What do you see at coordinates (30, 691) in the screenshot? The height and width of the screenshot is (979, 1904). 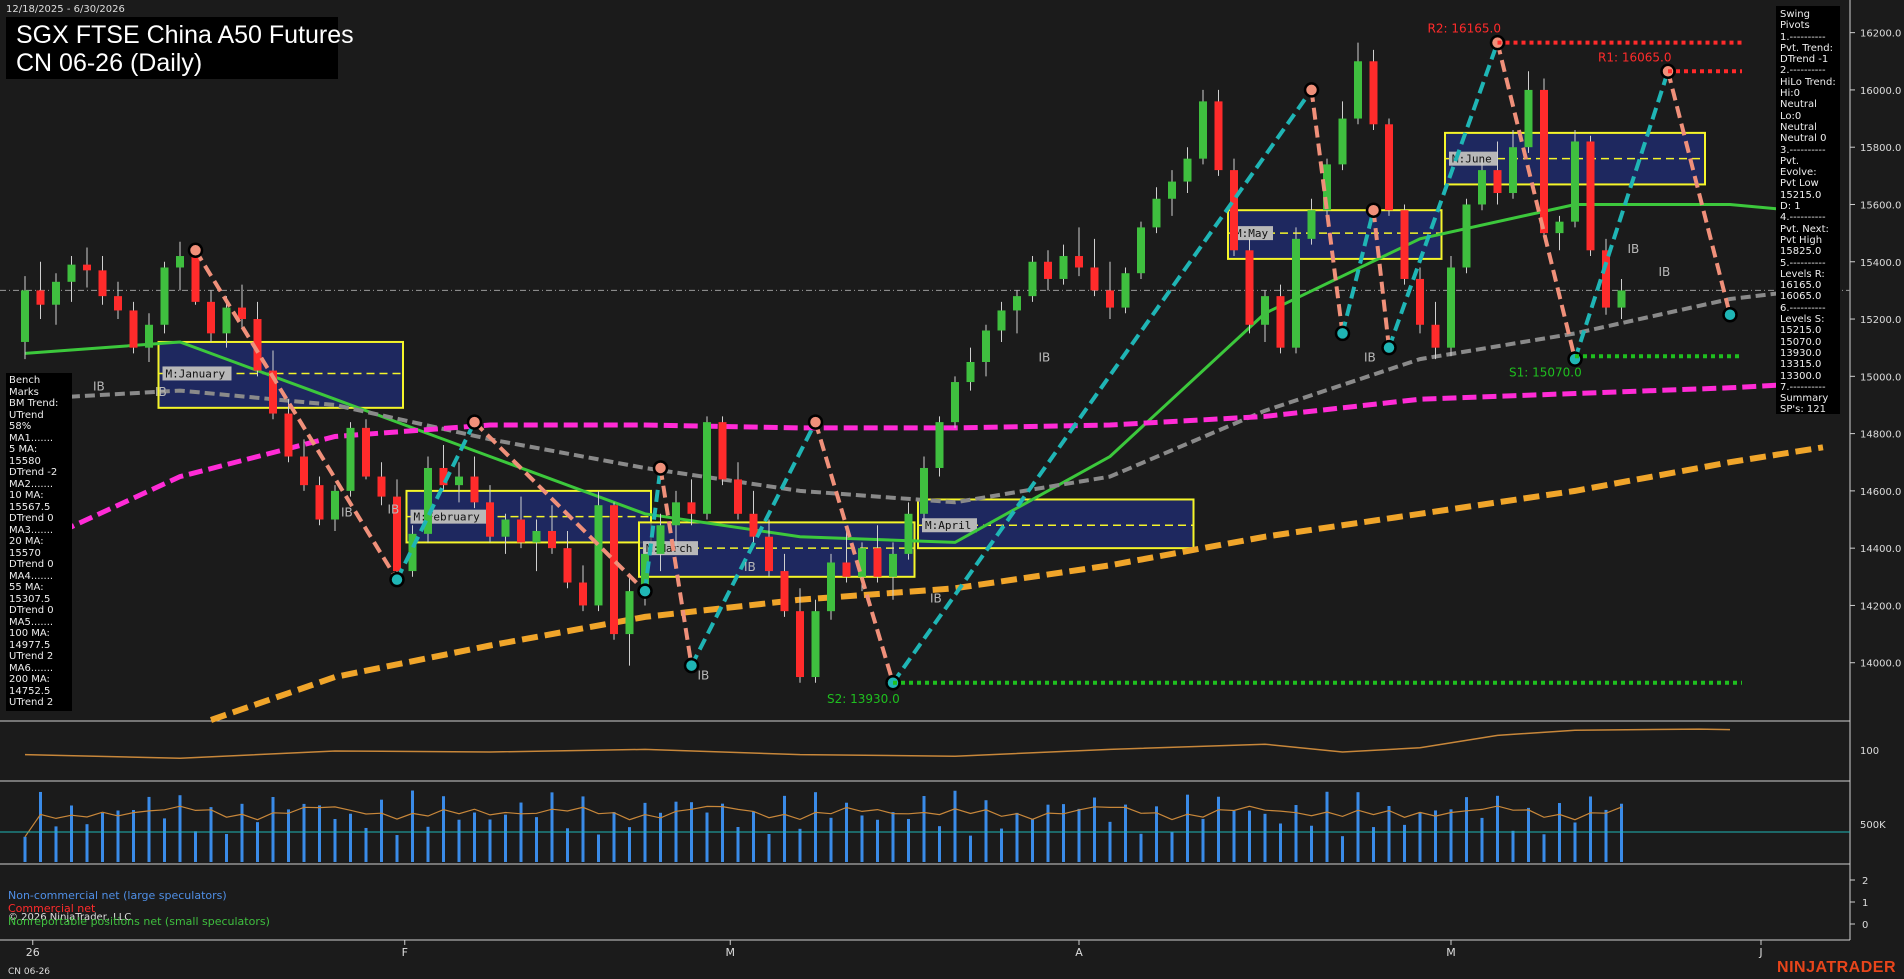 I see `bench-mark-line: 14752.5` at bounding box center [30, 691].